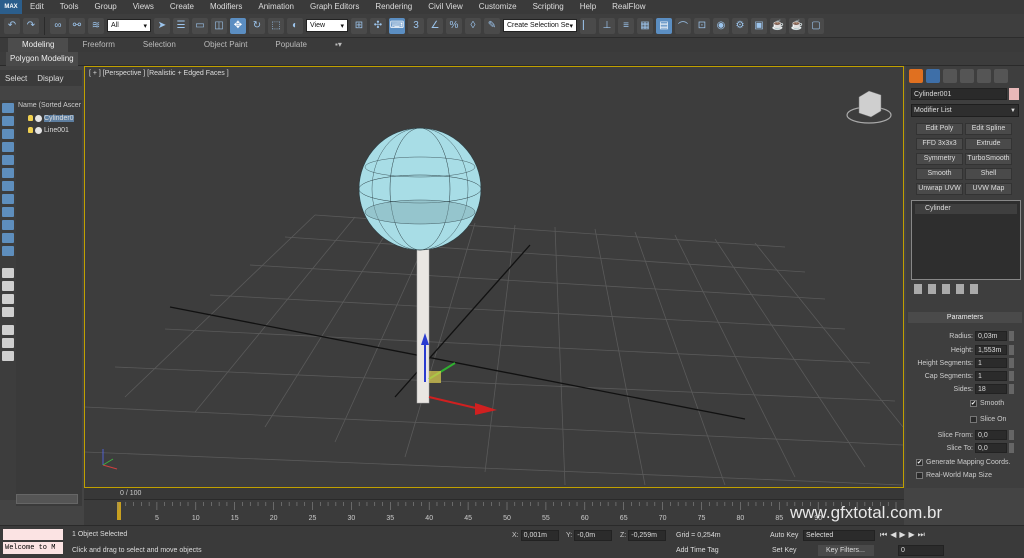 The image size is (1024, 558). Describe the element at coordinates (11, 7) in the screenshot. I see `app-logo: MAX` at that location.